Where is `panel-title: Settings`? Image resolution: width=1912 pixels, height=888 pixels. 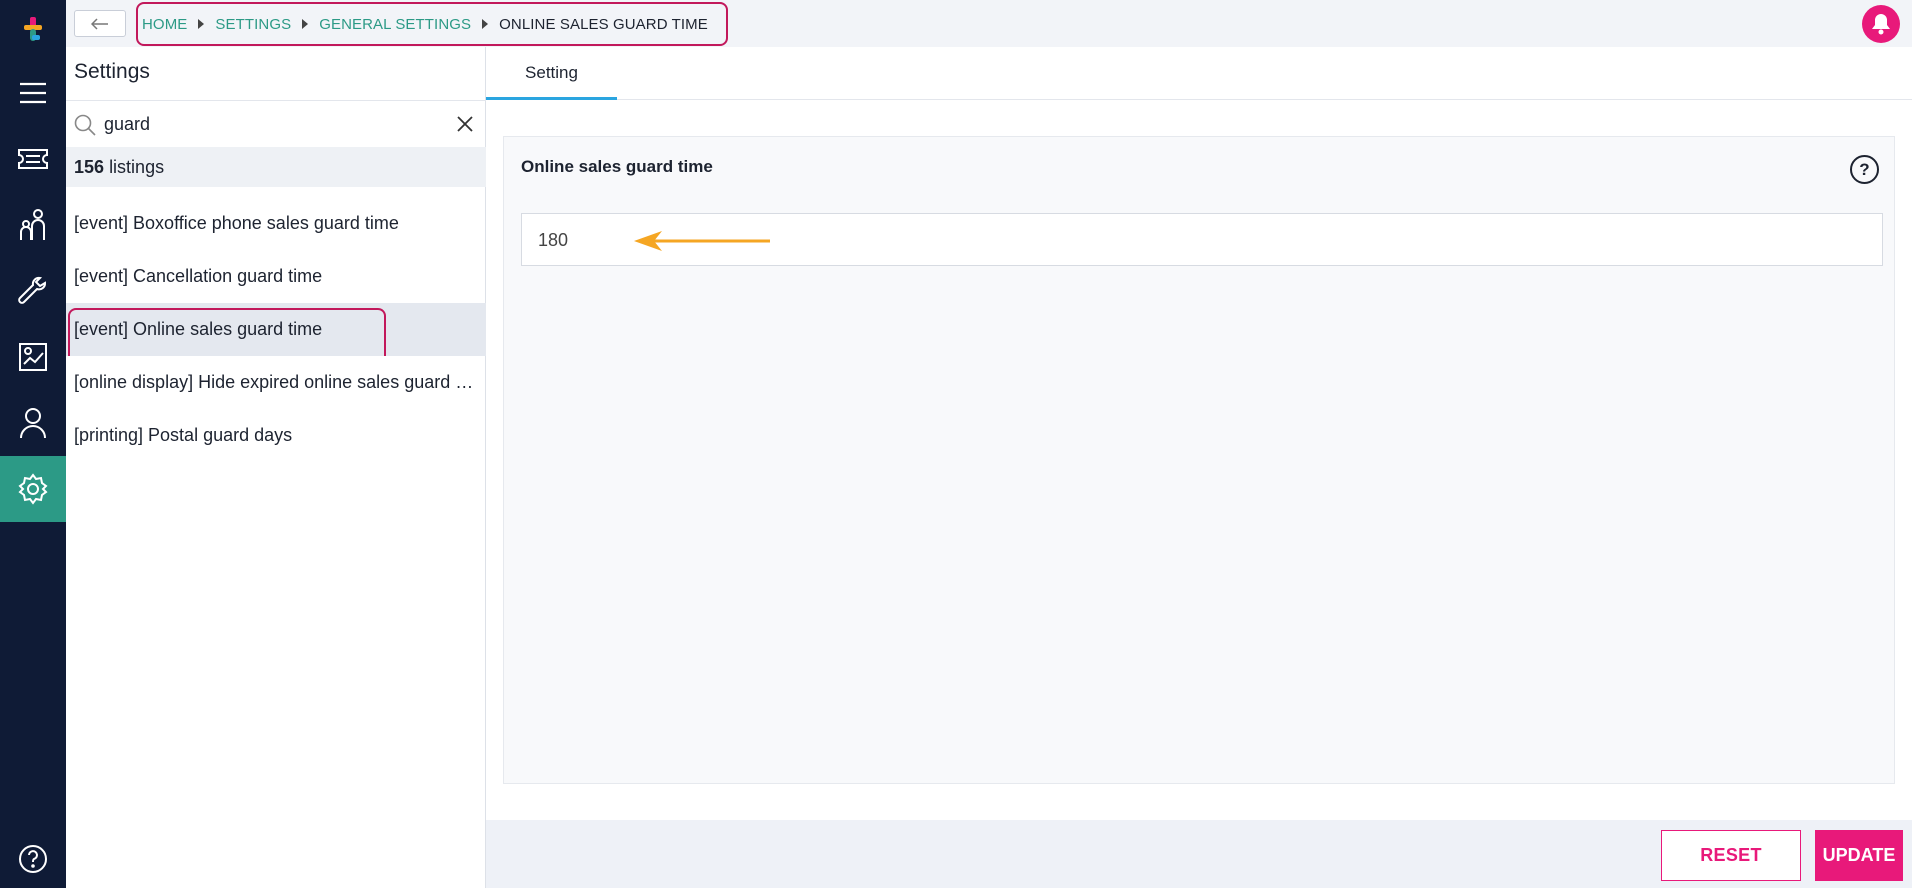
panel-title: Settings is located at coordinates (112, 71).